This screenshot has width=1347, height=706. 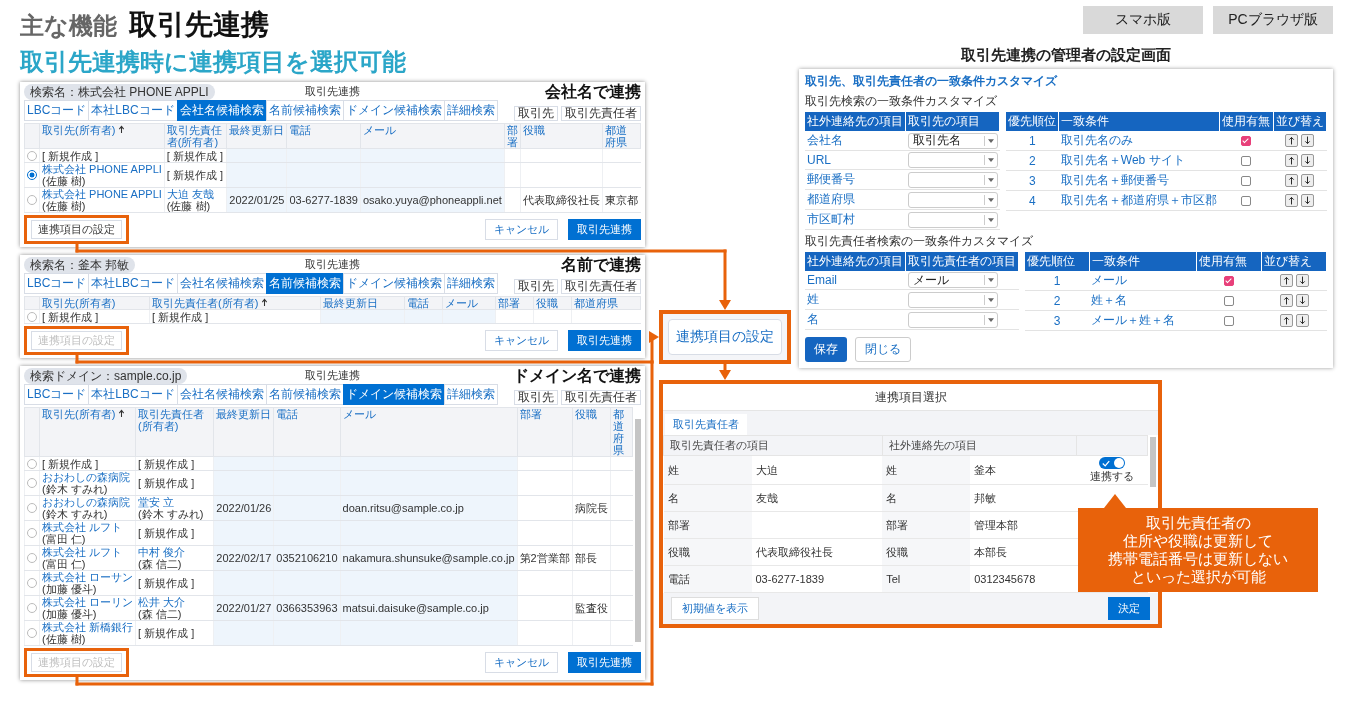 I want to click on tab: 取引先責任者, so click(x=706, y=424).